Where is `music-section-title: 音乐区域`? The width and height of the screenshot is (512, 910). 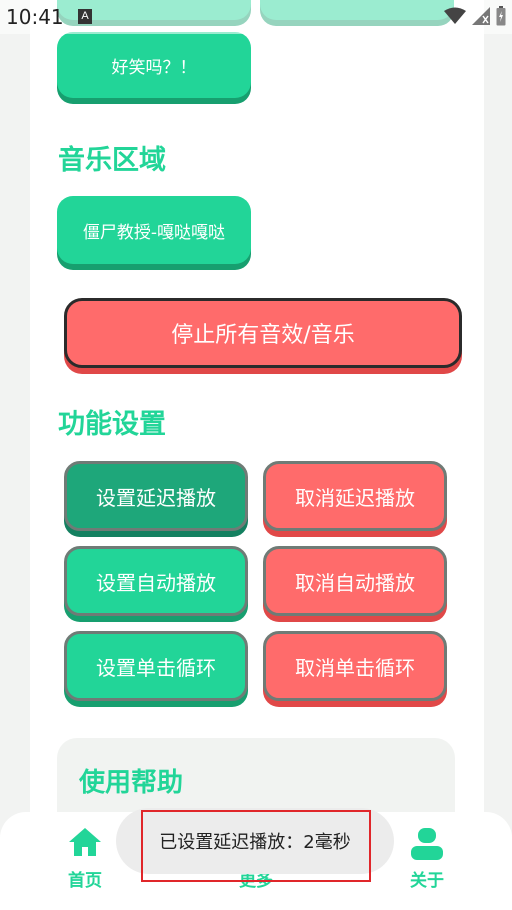
music-section-title: 音乐区域 is located at coordinates (112, 160).